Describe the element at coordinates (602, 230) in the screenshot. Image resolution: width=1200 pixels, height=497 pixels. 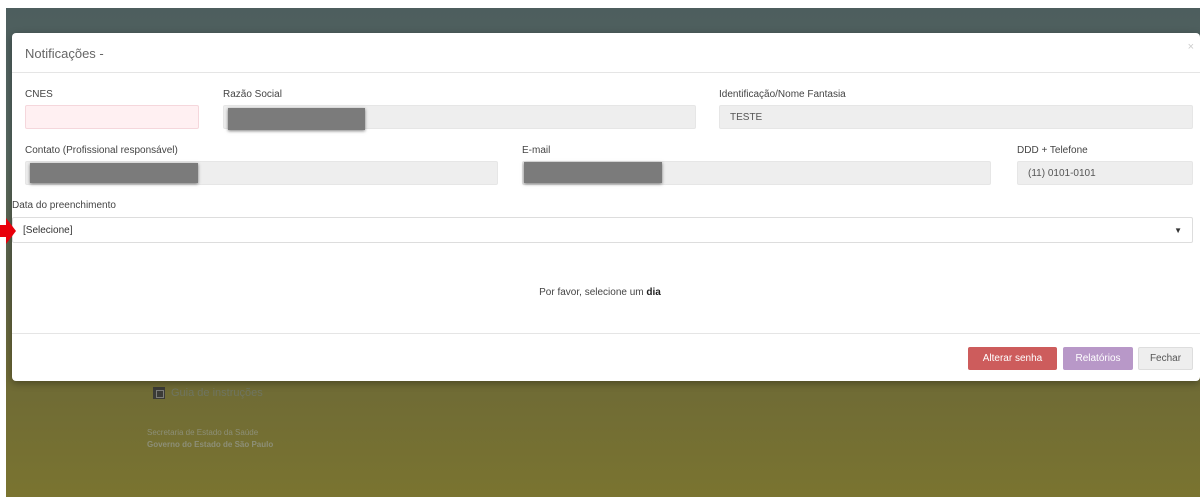
I see `date-select: [Selecione] ▼` at that location.